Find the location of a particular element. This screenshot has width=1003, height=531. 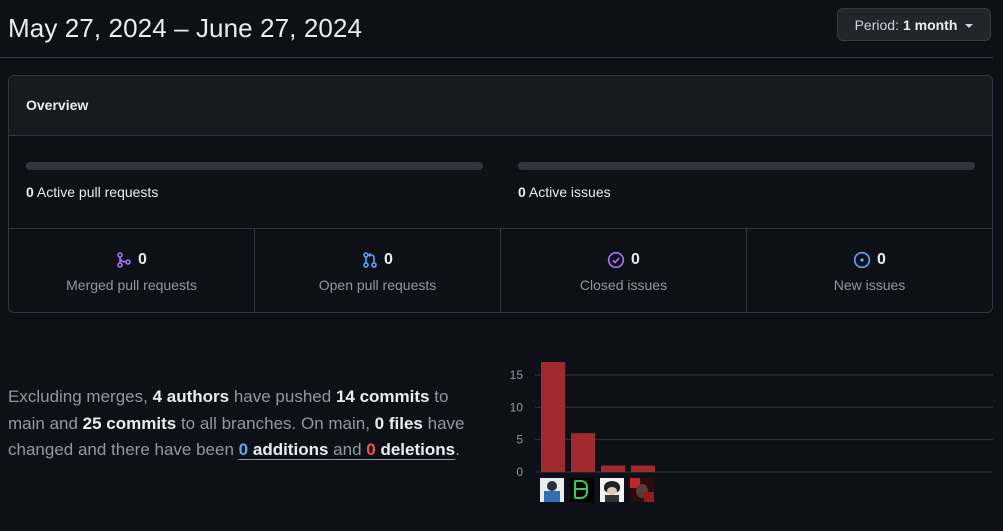

stat-open-pull-requests: 0 Open pull requests is located at coordinates (378, 270).